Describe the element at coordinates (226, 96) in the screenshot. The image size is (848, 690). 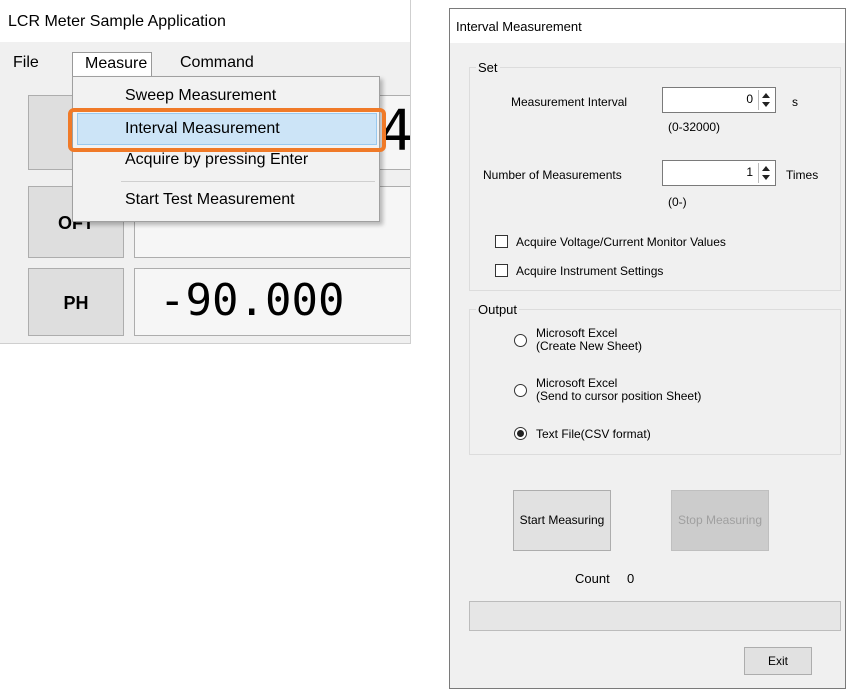
I see `menu-item-sweep-measurement: Sweep Measurement` at that location.